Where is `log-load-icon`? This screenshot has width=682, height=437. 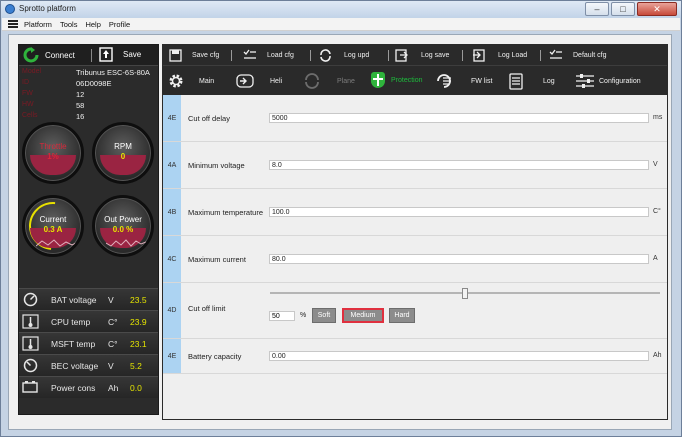
log-load-icon is located at coordinates (479, 55).